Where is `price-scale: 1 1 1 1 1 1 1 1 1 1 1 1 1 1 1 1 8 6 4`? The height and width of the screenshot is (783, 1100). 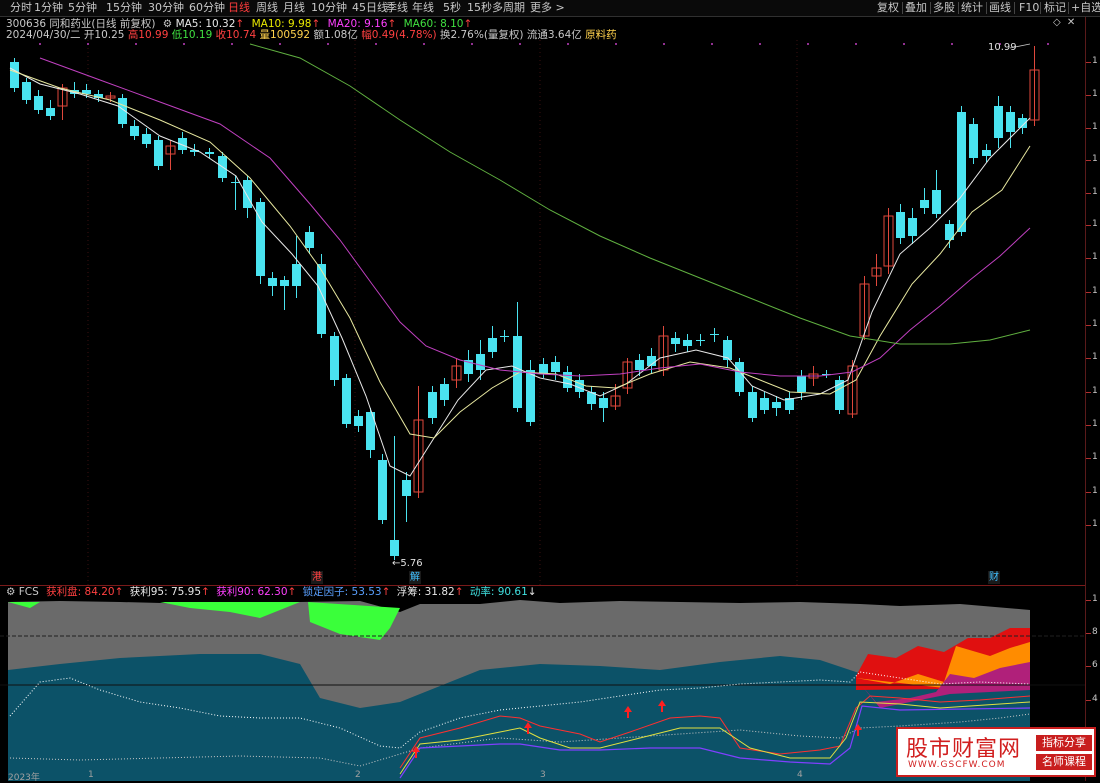 price-scale: 1 1 1 1 1 1 1 1 1 1 1 1 1 1 1 1 8 6 4 is located at coordinates (1092, 399).